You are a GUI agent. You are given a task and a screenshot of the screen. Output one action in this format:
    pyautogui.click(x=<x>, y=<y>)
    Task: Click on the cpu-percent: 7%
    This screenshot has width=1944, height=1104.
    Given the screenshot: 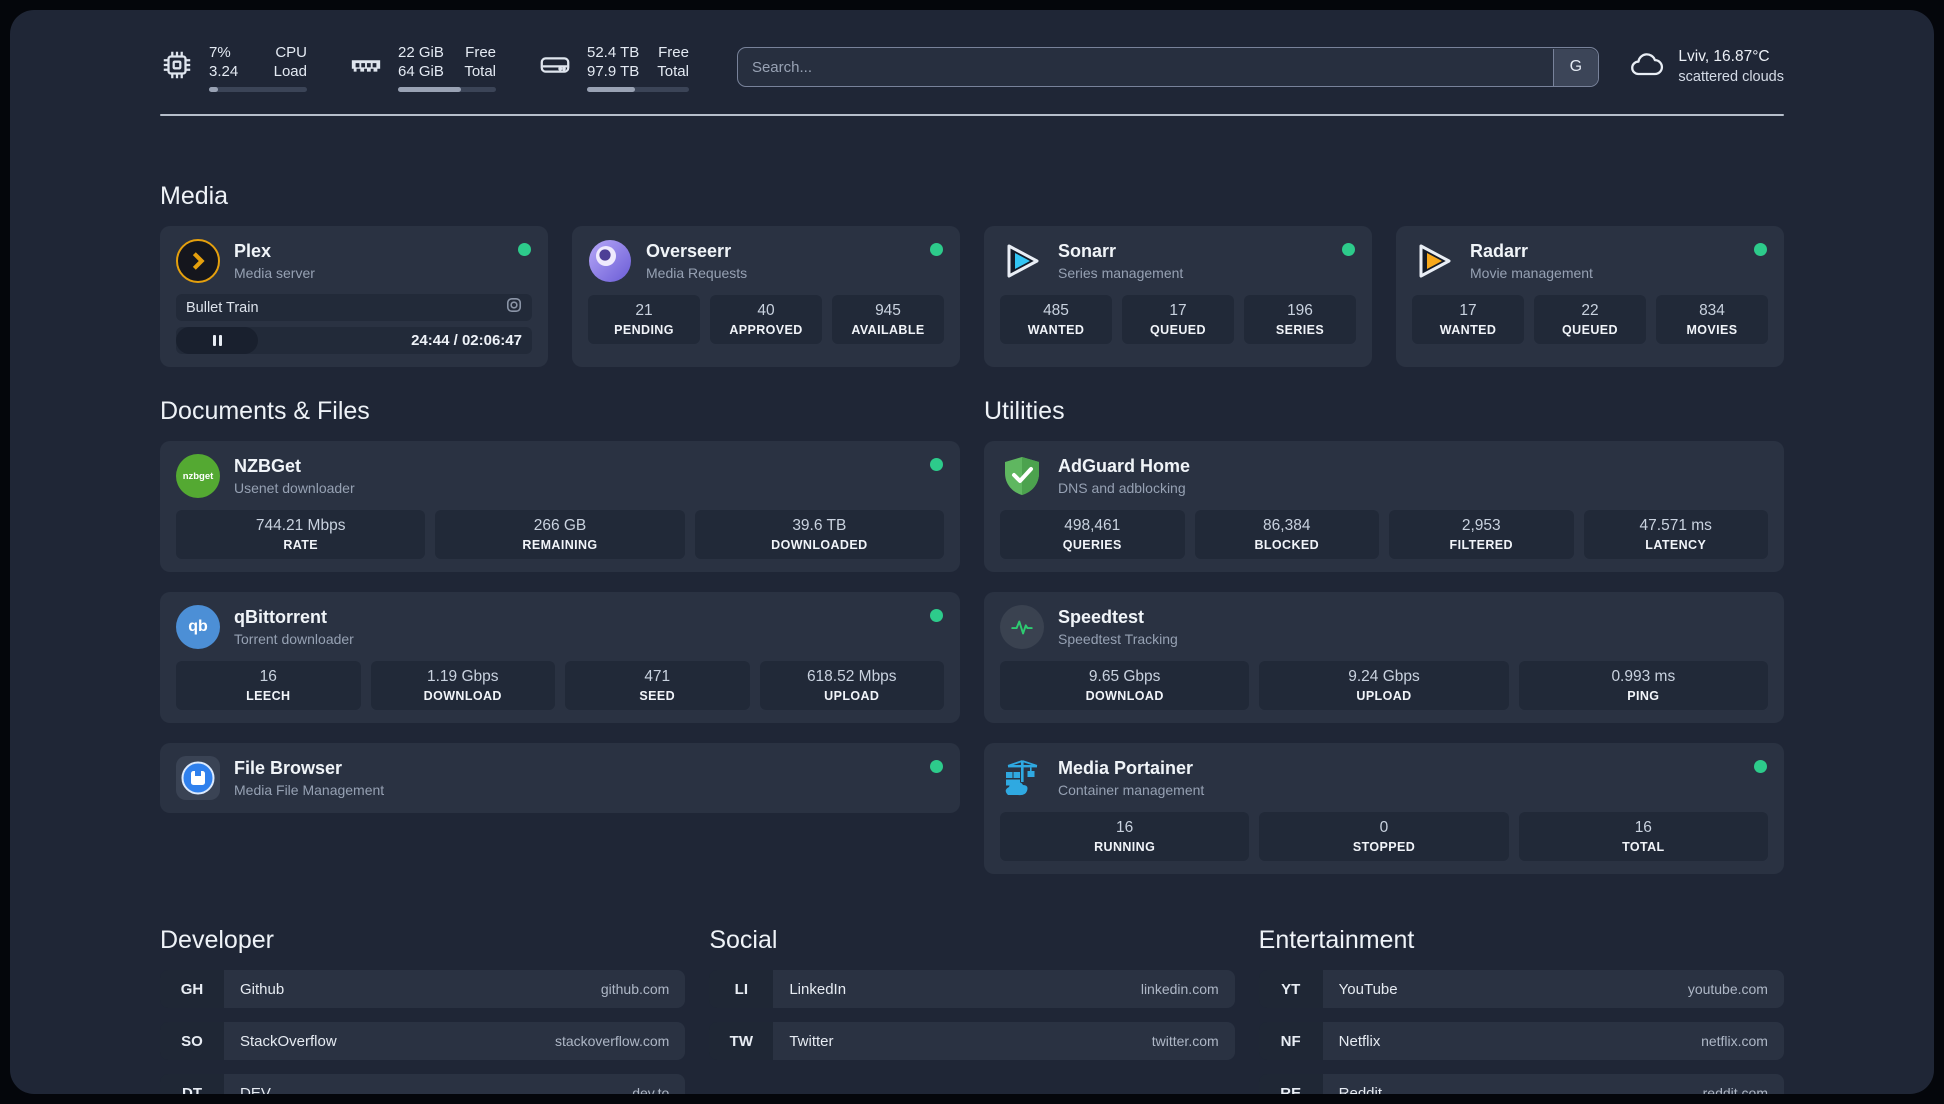 What is the action you would take?
    pyautogui.click(x=220, y=52)
    